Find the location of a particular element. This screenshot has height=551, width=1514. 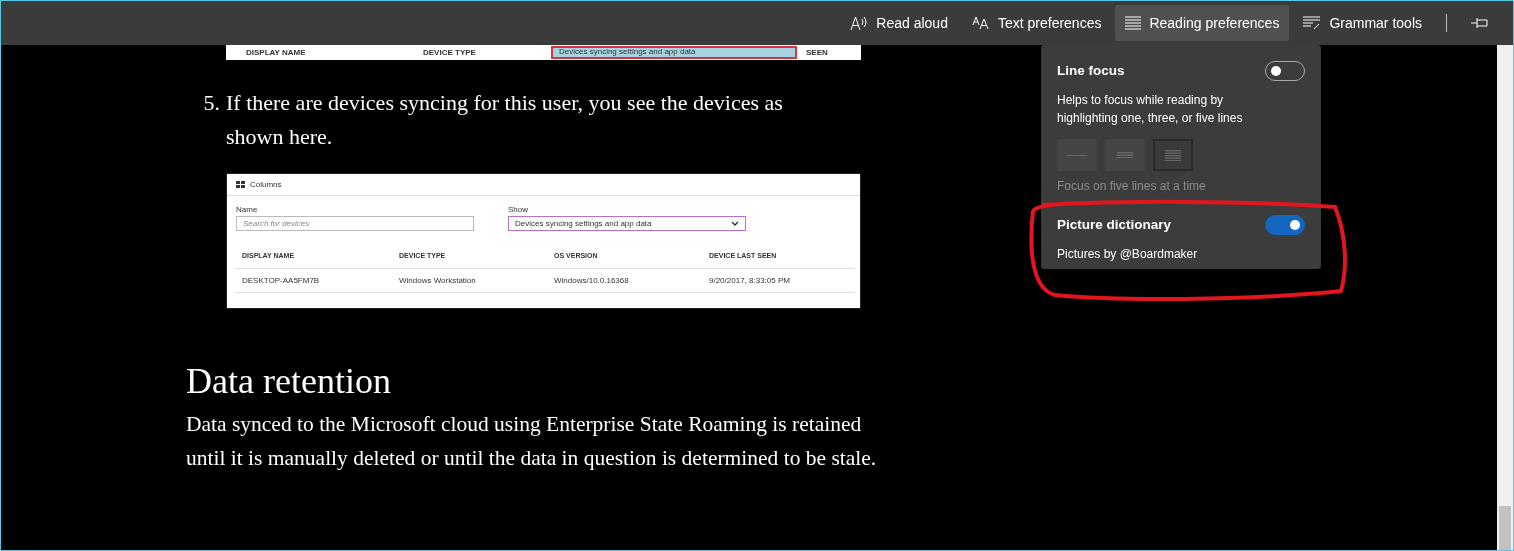

field-label: Show is located at coordinates (518, 210).